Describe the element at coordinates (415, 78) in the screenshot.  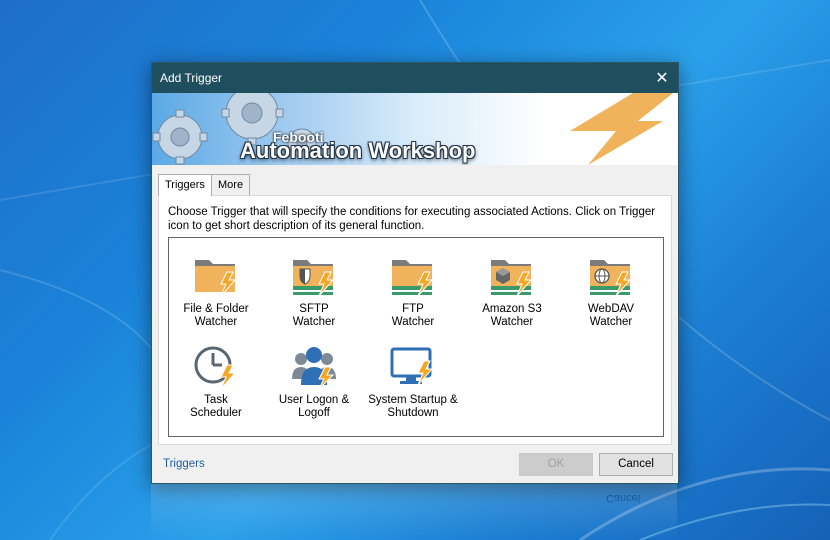
I see `title-bar: Add Trigger ✕` at that location.